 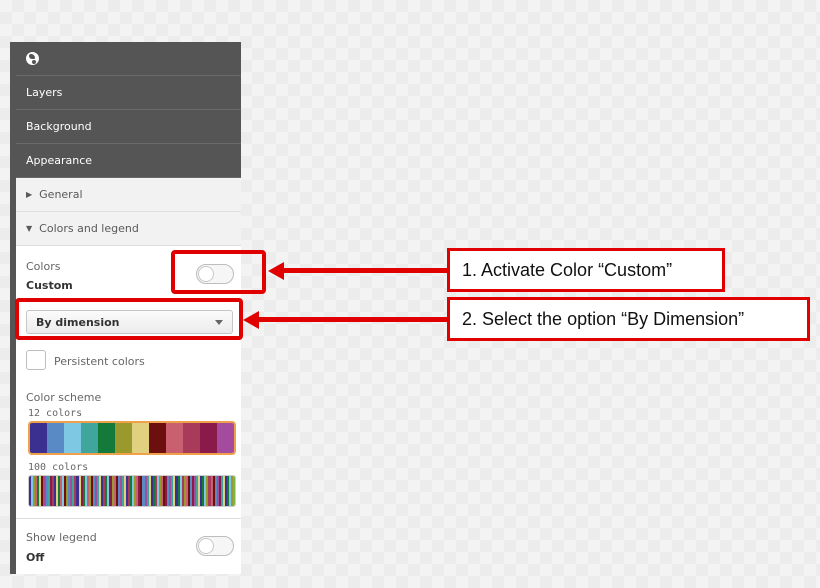 What do you see at coordinates (99, 361) in the screenshot?
I see `persistent-colors-label: Persistent colors` at bounding box center [99, 361].